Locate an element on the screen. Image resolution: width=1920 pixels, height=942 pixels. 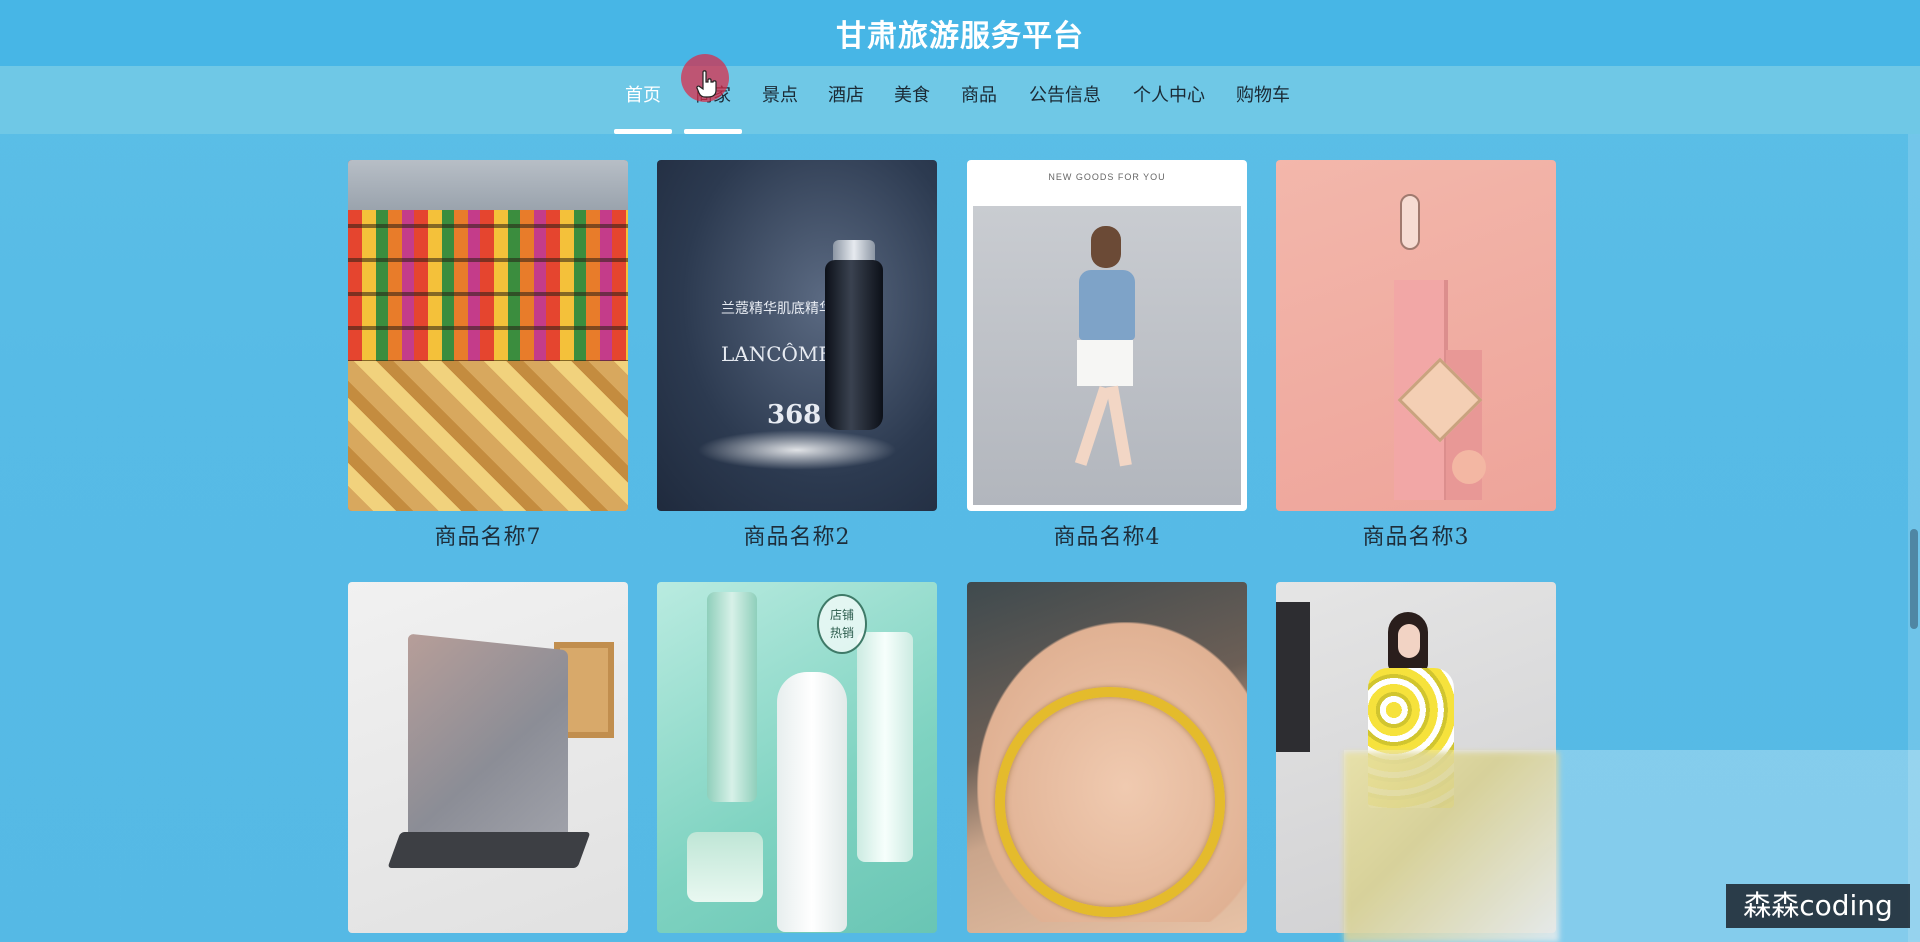
main-nav: 首页 商家 景点 酒店 美食 商品 公告信息 个人中心 购物车 is located at coordinates (960, 100).